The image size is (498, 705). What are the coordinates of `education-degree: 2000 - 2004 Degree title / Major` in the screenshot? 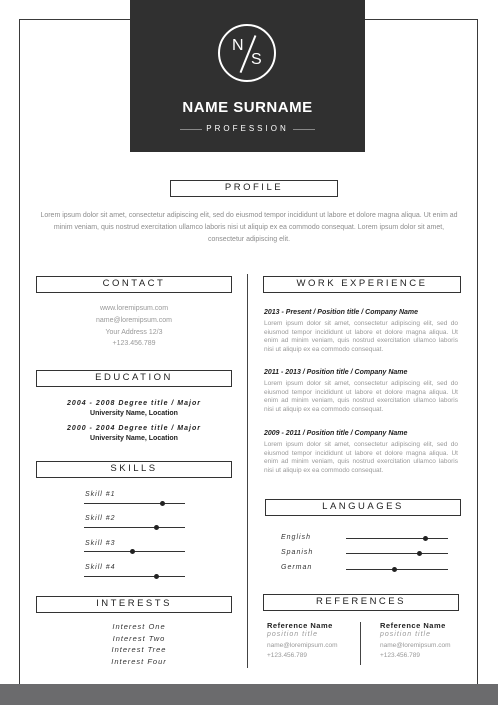 It's located at (134, 428).